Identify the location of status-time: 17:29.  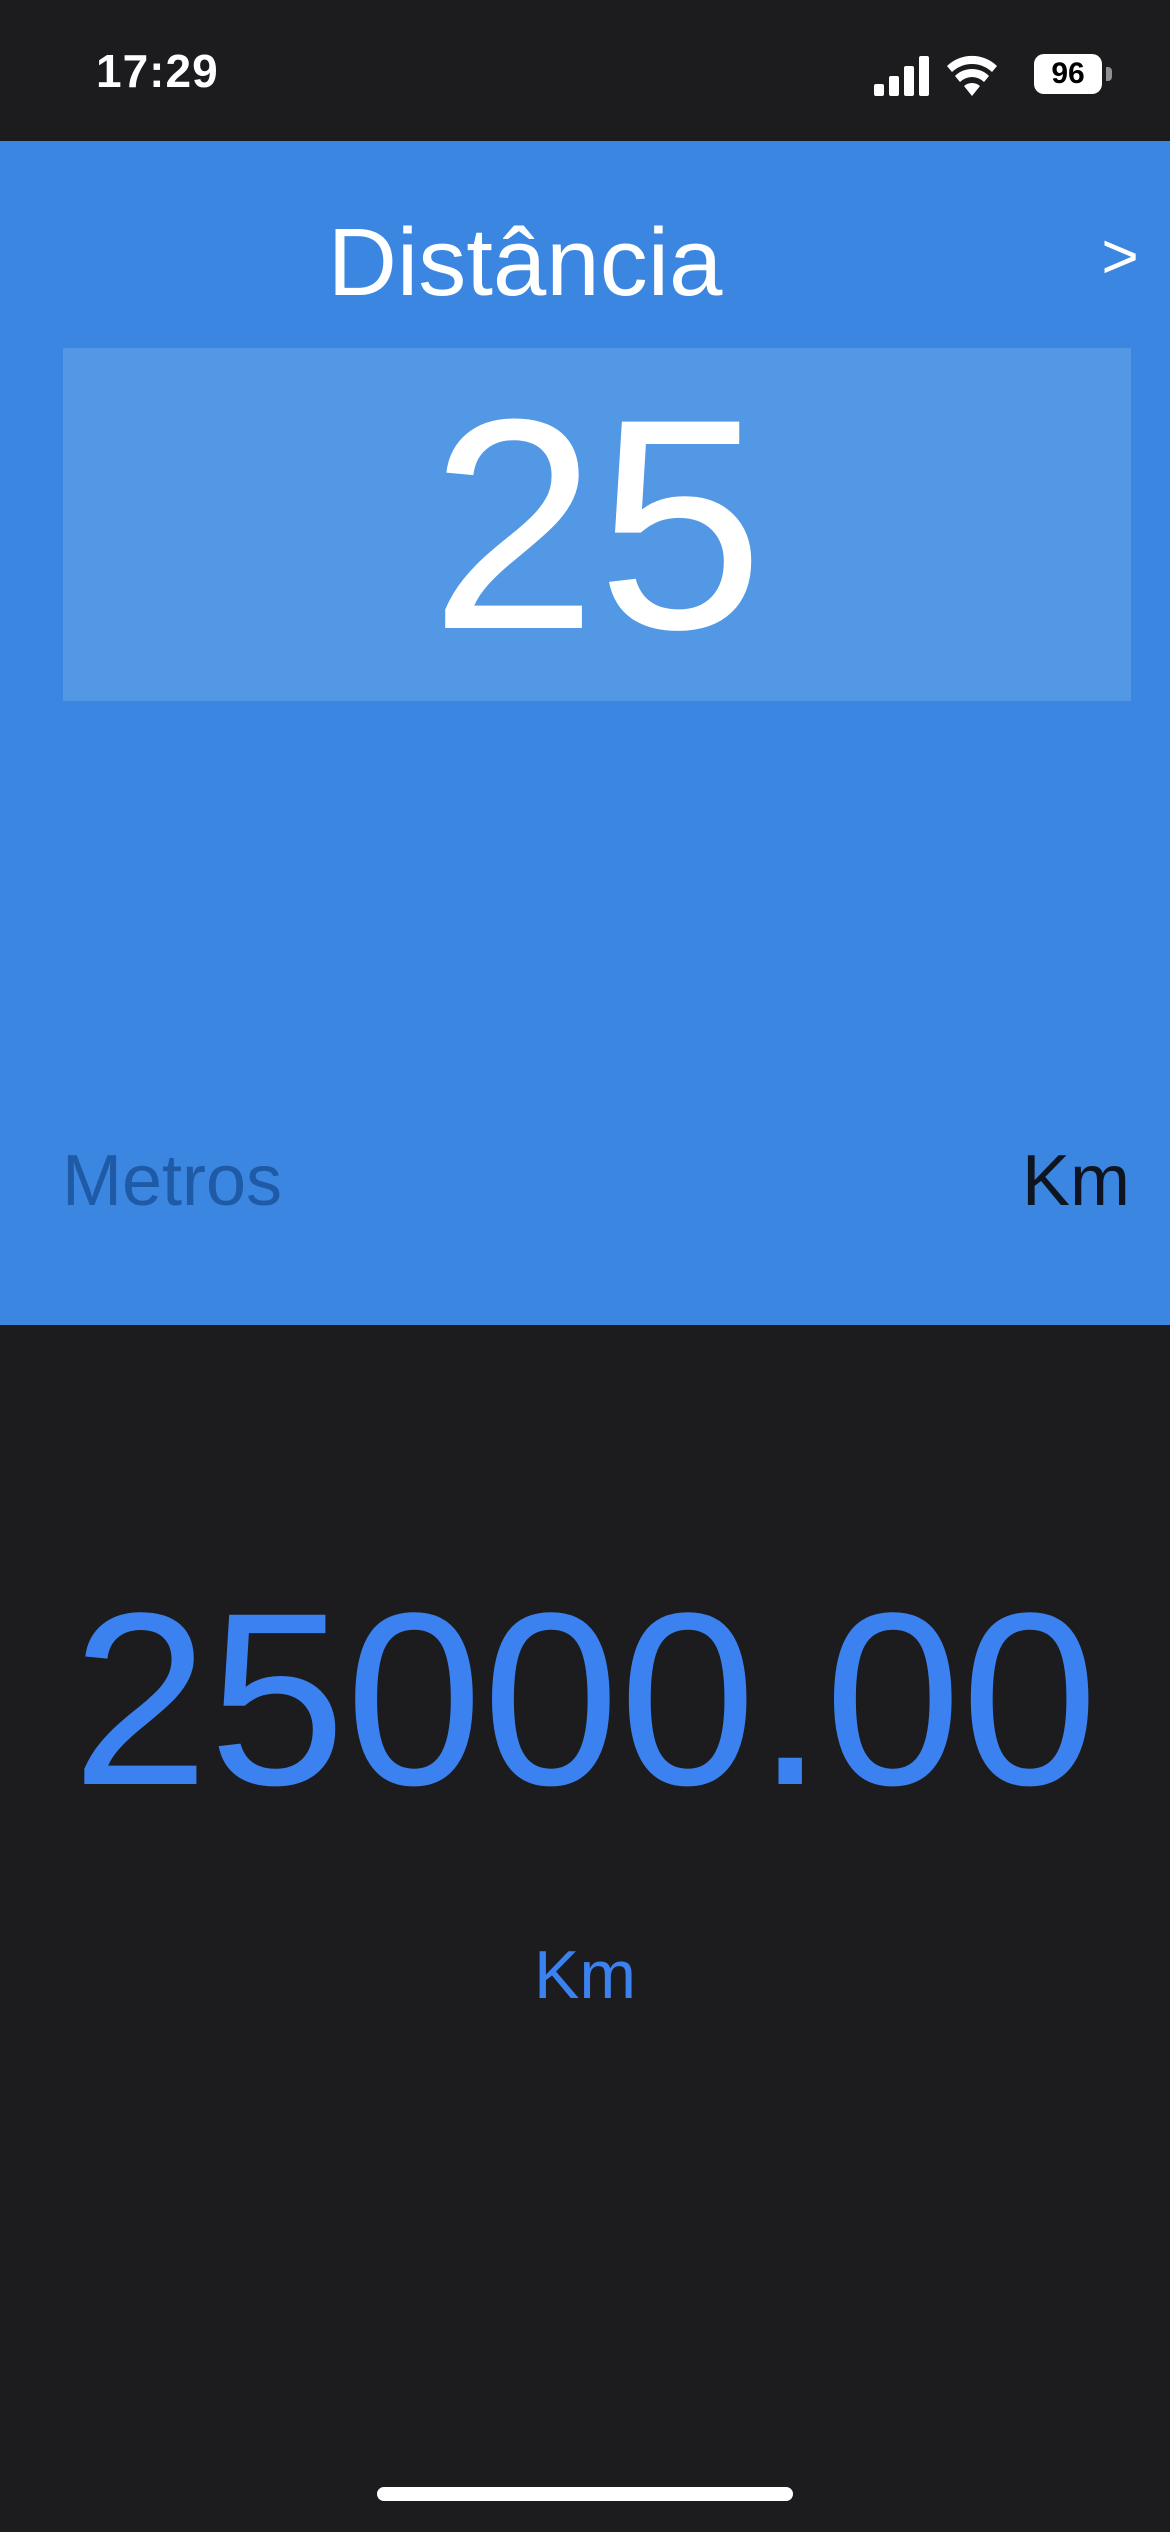
(157, 71).